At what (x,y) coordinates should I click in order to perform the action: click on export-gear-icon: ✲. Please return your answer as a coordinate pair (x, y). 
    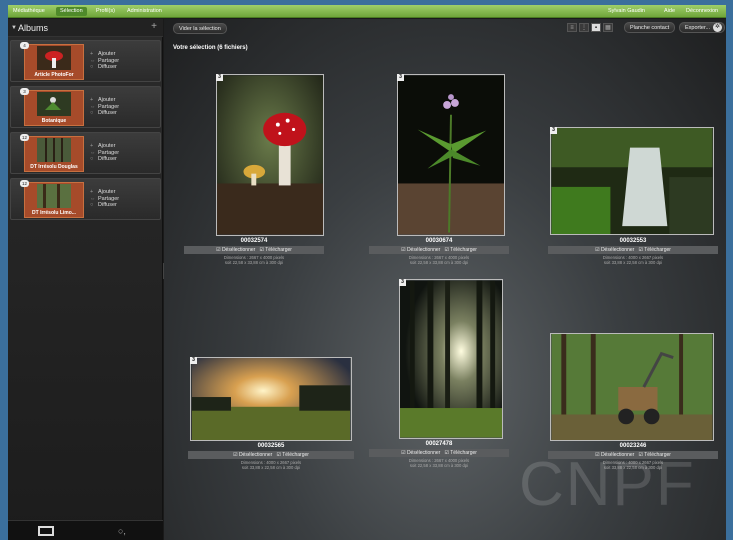
    Looking at the image, I should click on (717, 27).